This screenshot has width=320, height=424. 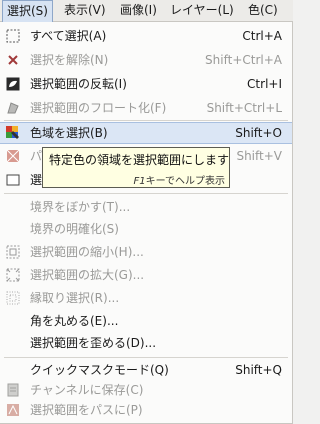 I want to click on menu-item-label: 選, so click(x=36, y=180).